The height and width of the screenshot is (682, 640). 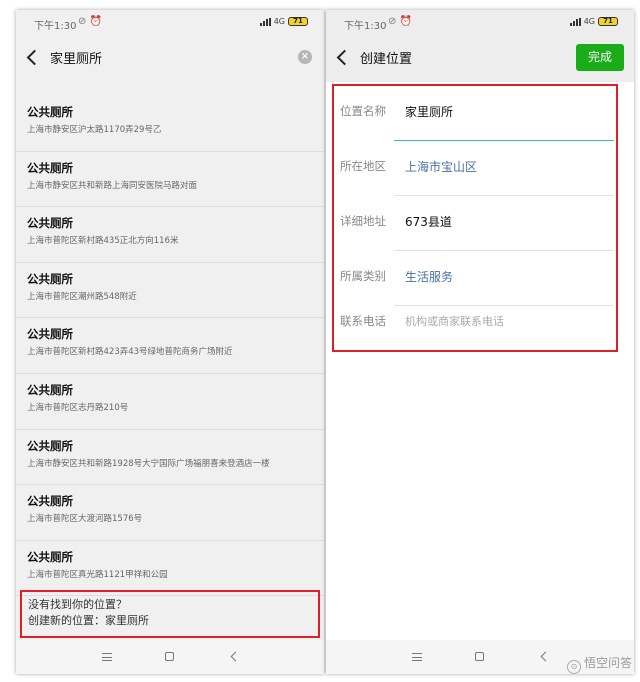 What do you see at coordinates (77, 604) in the screenshot?
I see `not-found-text: 没有找到你的位置？` at bounding box center [77, 604].